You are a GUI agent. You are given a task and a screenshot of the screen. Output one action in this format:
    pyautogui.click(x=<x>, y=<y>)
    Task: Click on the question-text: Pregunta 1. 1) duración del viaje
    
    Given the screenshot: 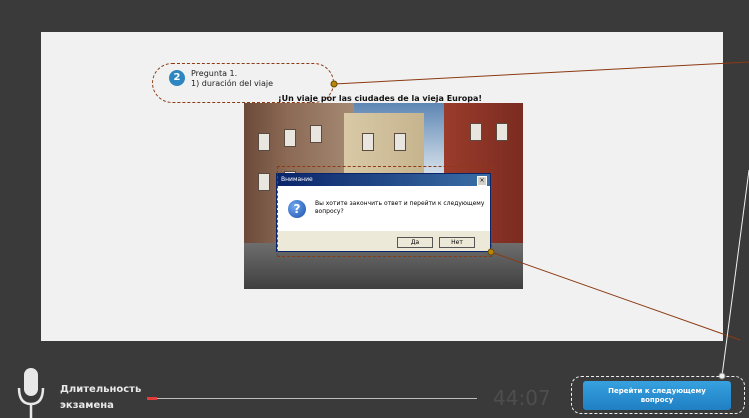 What is the action you would take?
    pyautogui.click(x=232, y=79)
    